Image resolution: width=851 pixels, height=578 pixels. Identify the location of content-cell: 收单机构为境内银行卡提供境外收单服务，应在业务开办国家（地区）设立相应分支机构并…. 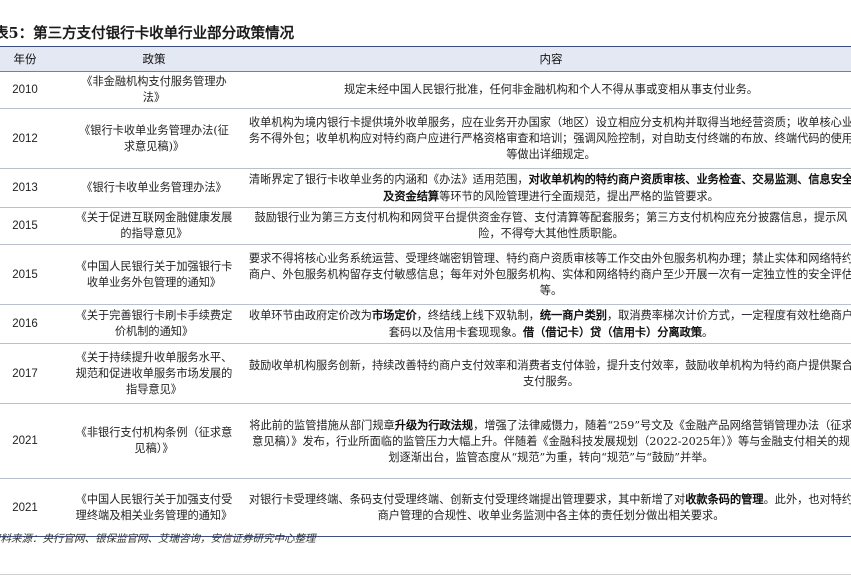
(547, 138).